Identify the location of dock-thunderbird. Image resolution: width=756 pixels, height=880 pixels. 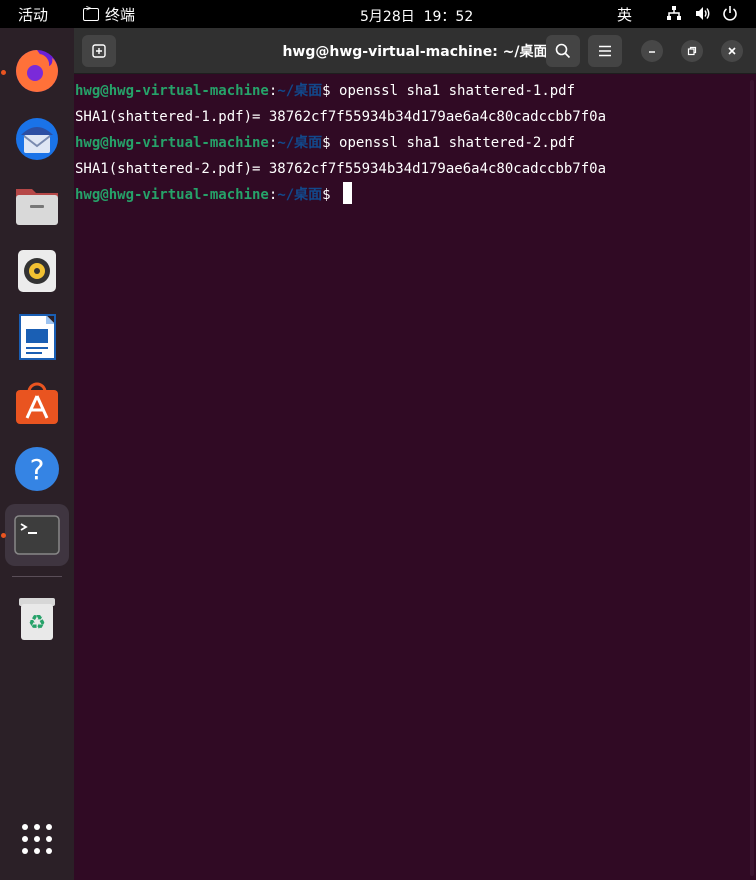
(37, 139).